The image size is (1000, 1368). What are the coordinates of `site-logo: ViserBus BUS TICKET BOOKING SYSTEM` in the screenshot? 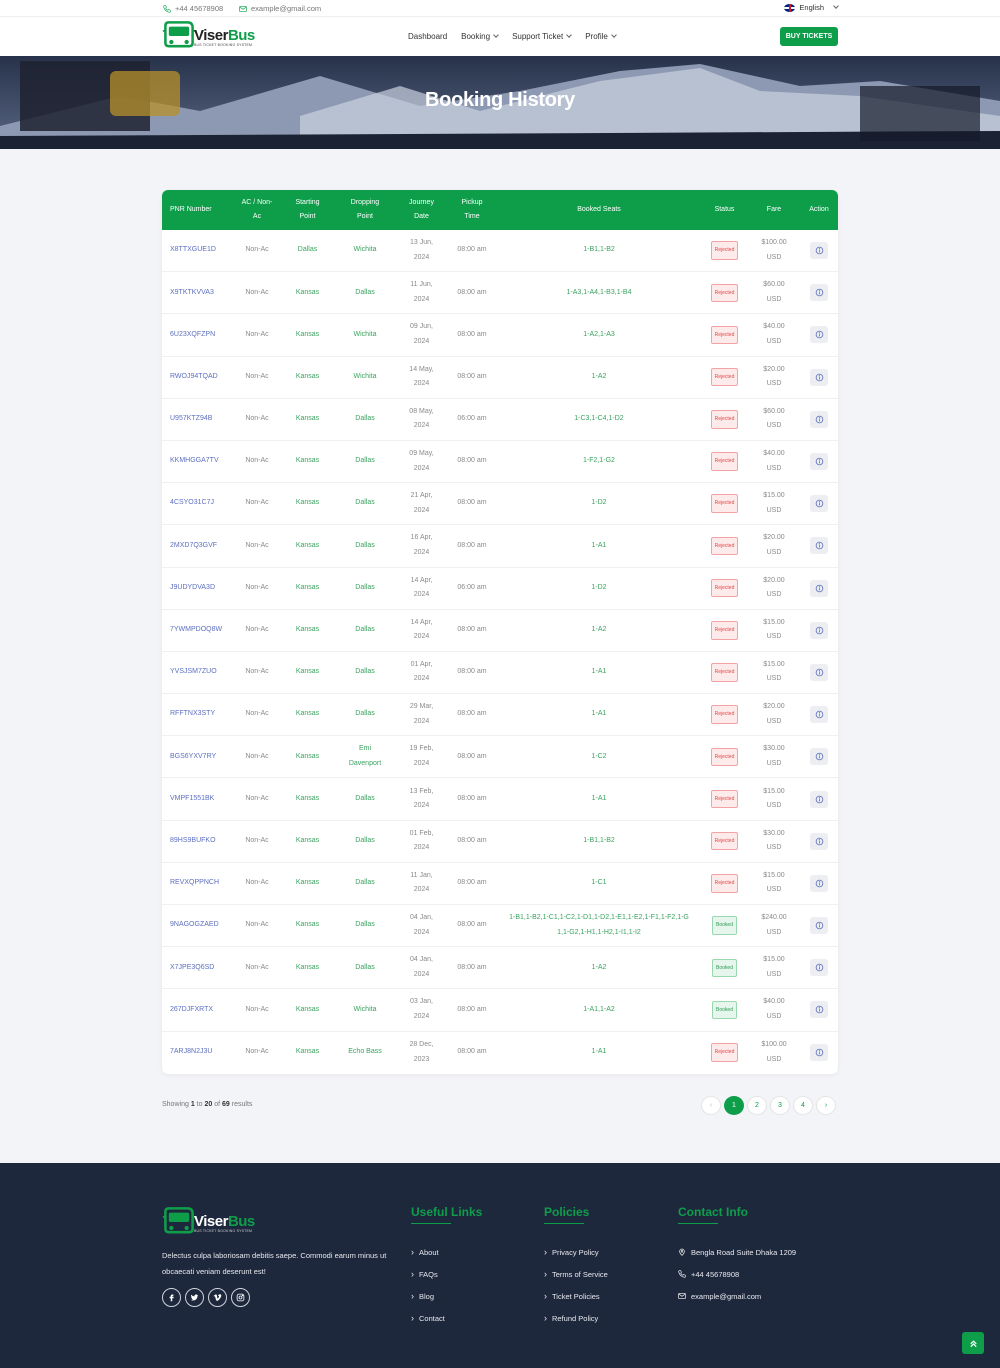 It's located at (208, 36).